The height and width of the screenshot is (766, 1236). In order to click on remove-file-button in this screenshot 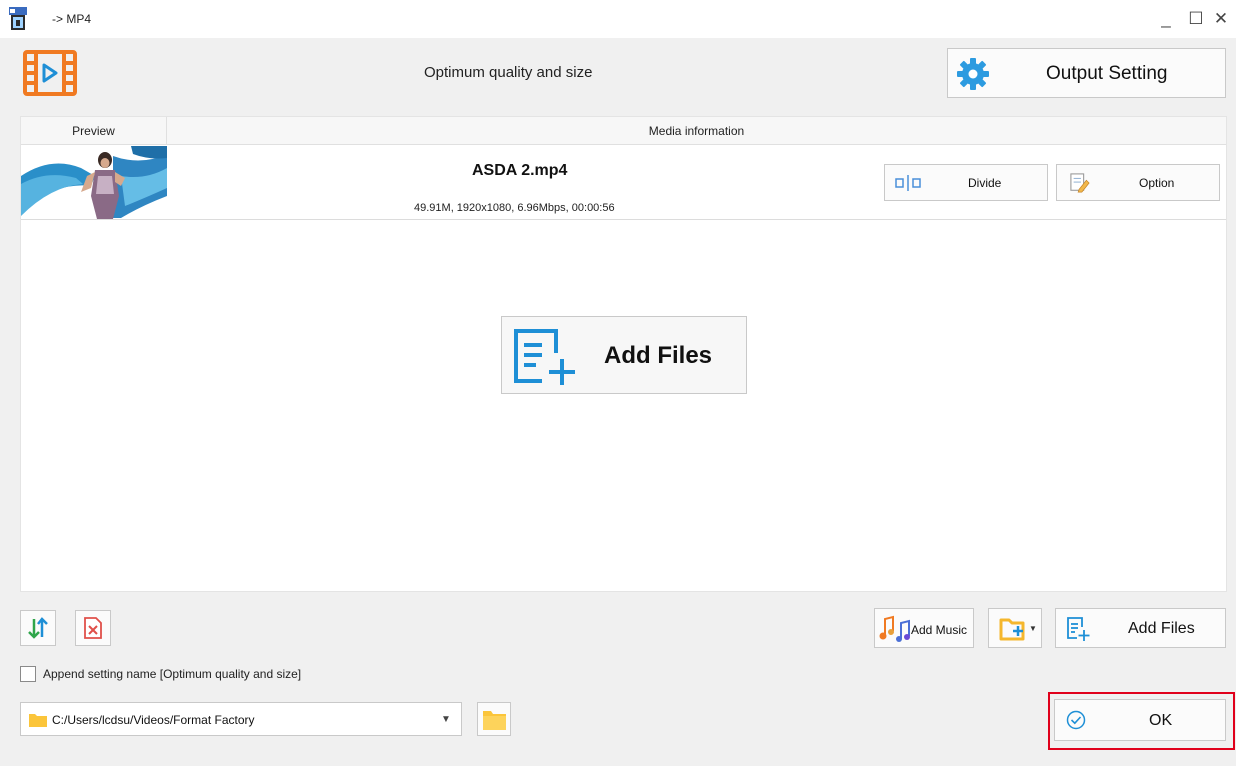, I will do `click(93, 628)`.